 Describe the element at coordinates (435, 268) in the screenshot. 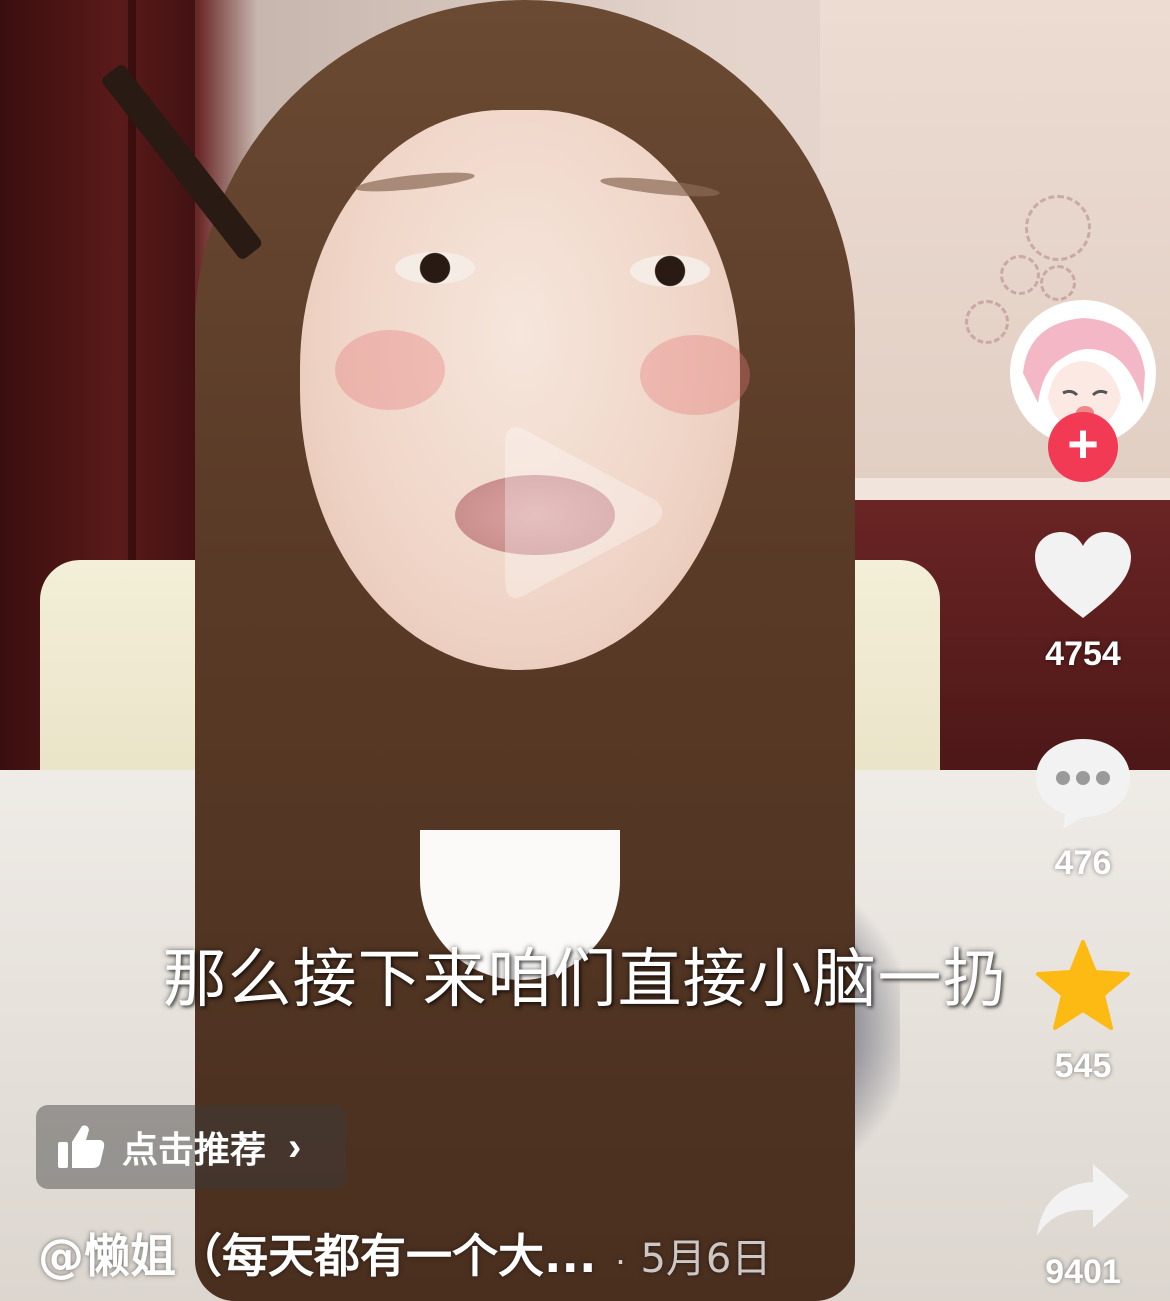

I see `eye-left` at that location.